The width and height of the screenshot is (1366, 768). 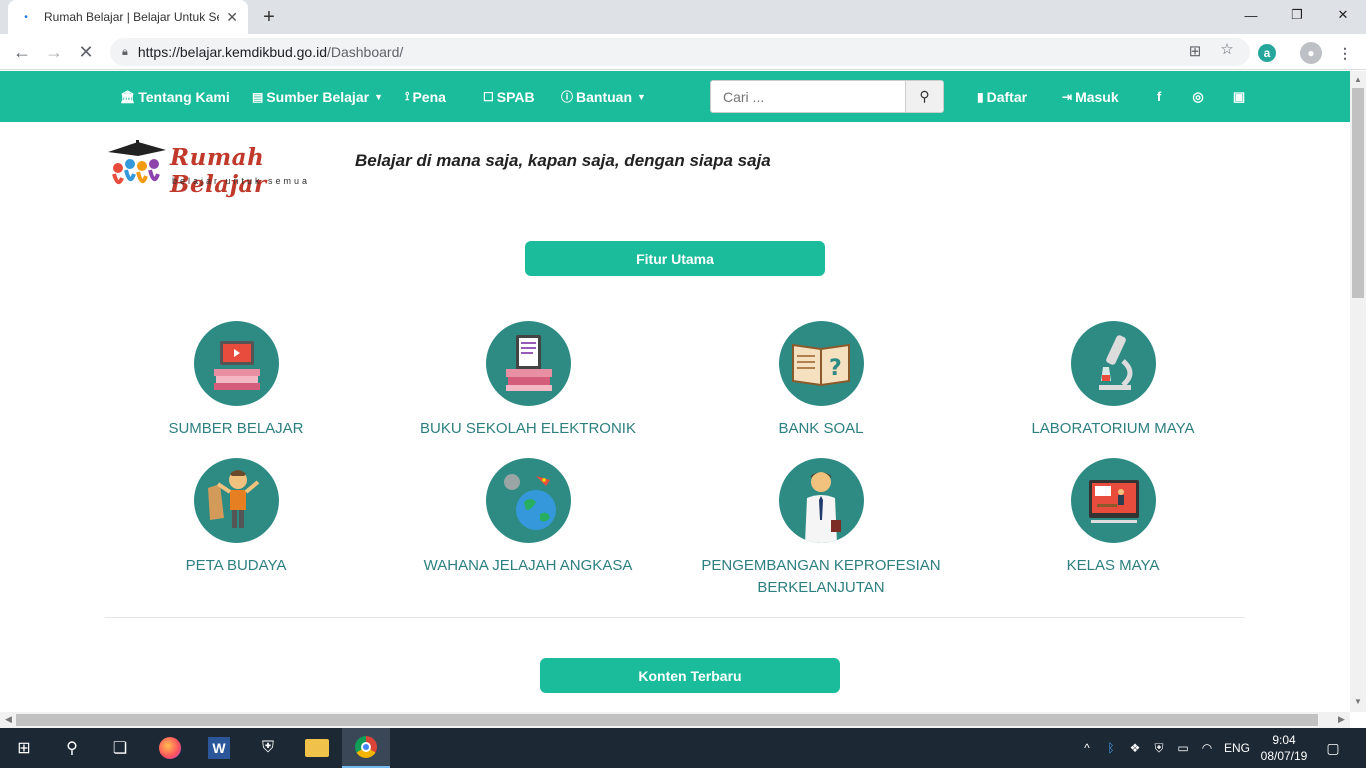 I want to click on firefox-icon, so click(x=170, y=748).